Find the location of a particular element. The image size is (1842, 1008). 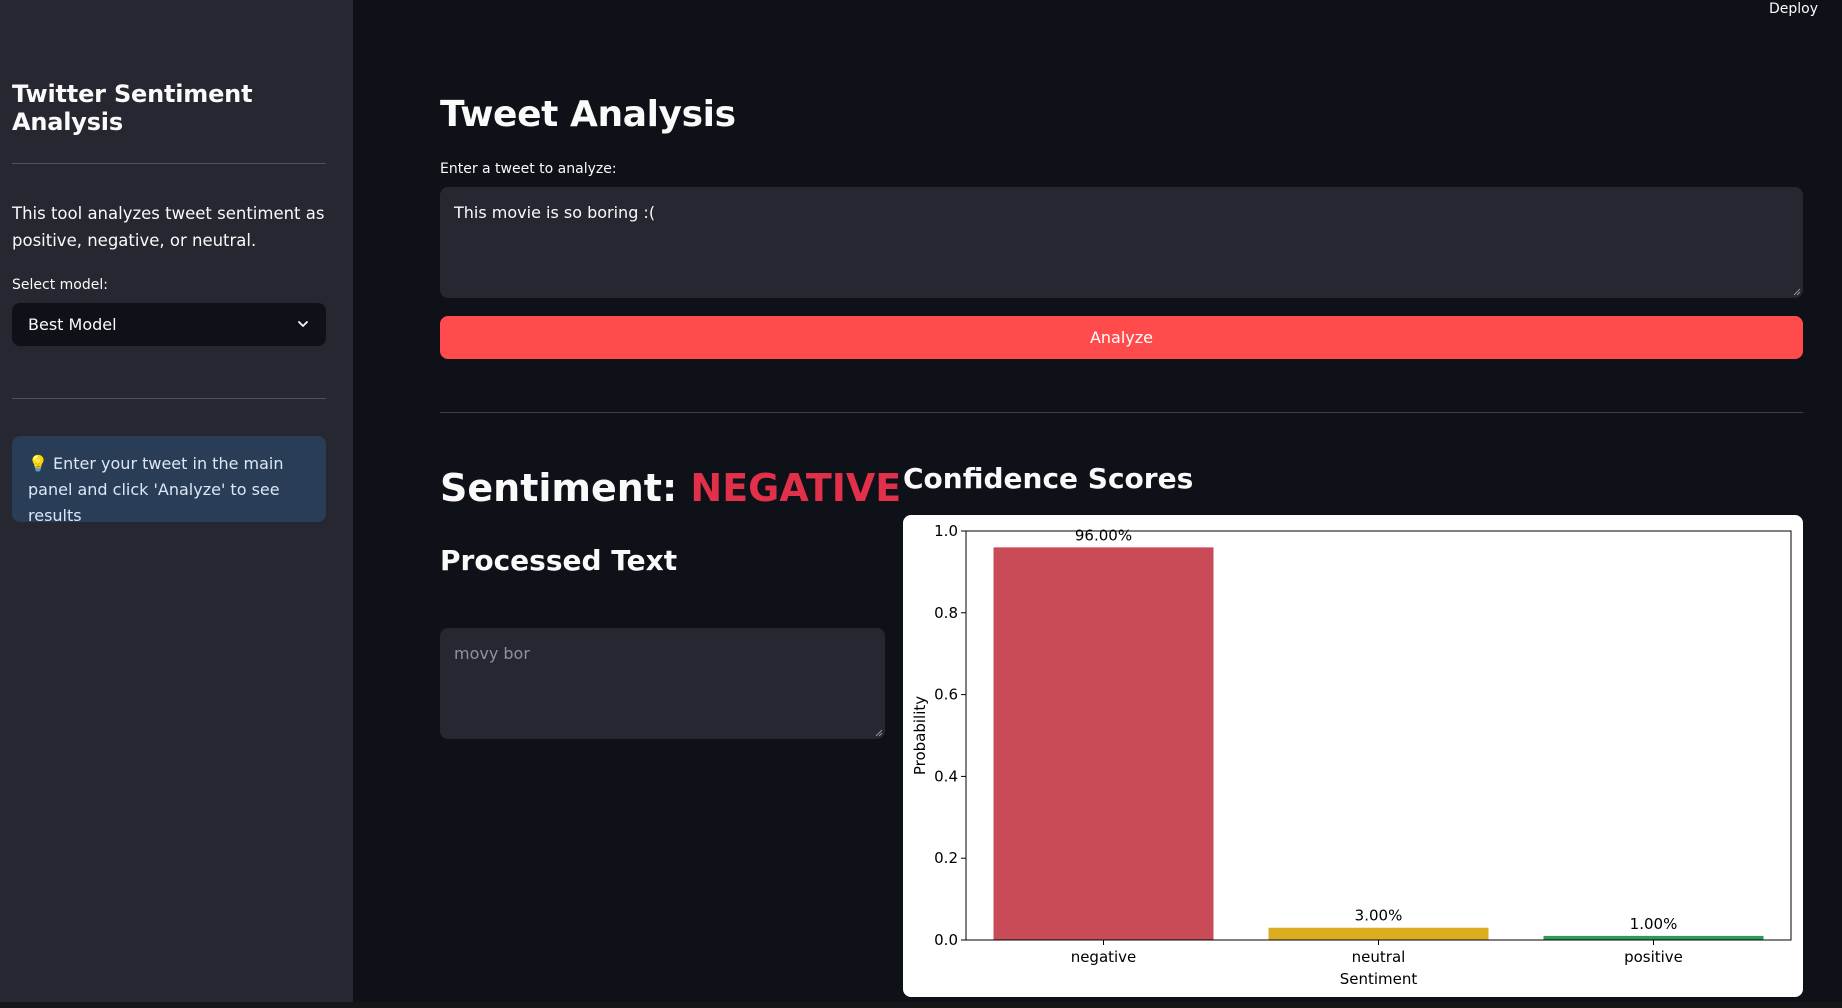

processed-text-area: movy bor is located at coordinates (662, 683).